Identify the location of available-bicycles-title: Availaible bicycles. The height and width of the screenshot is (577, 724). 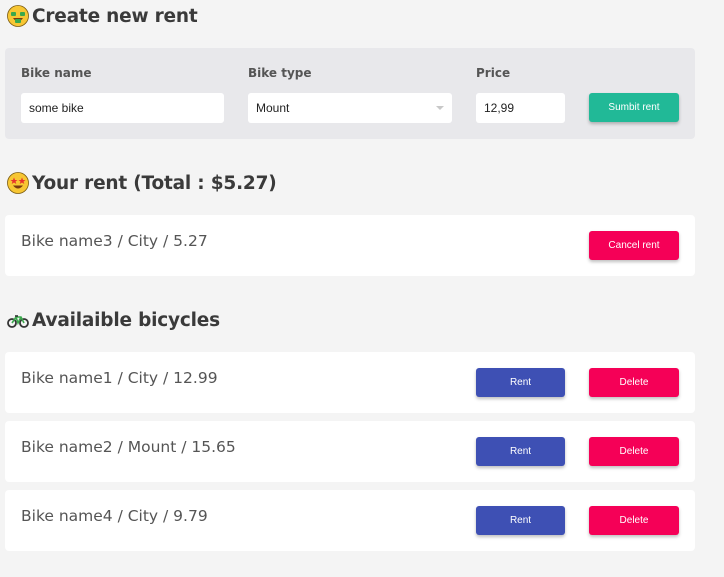
(126, 320).